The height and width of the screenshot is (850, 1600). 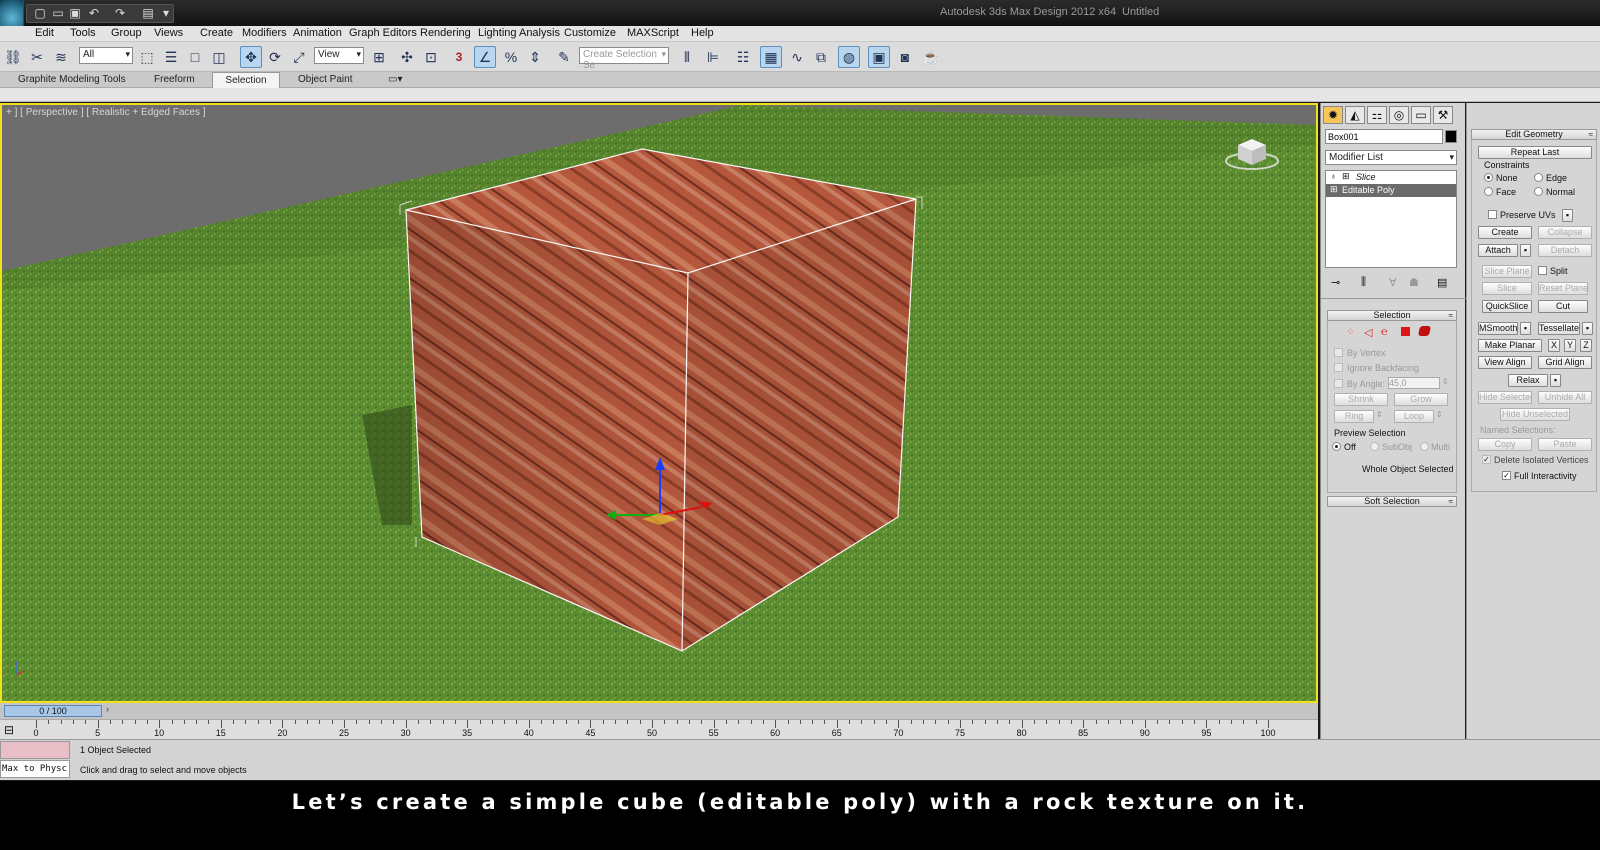 What do you see at coordinates (1361, 399) in the screenshot?
I see `shrink-button: Shrink` at bounding box center [1361, 399].